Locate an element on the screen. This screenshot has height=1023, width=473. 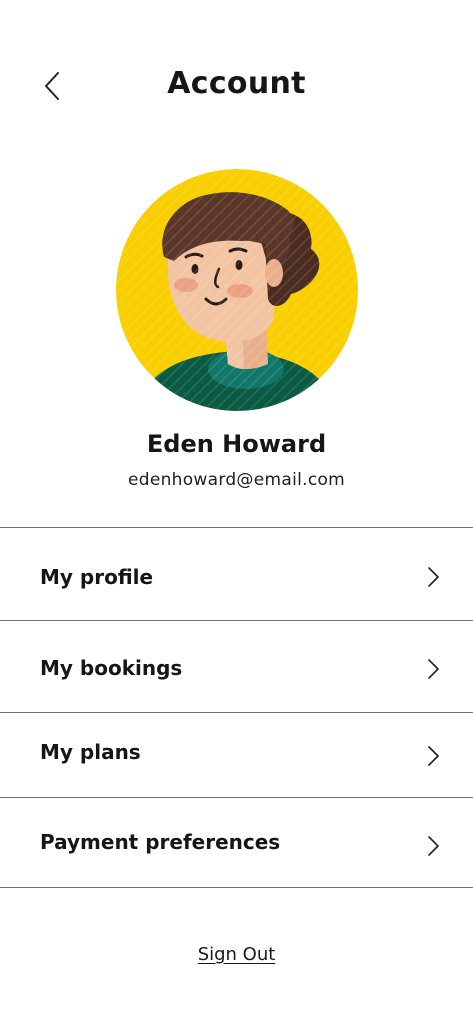
sign-out-link: Sign Out is located at coordinates (237, 954).